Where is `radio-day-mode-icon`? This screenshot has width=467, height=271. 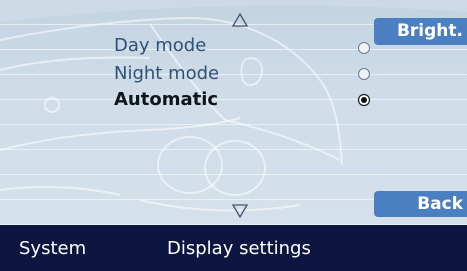 radio-day-mode-icon is located at coordinates (364, 48).